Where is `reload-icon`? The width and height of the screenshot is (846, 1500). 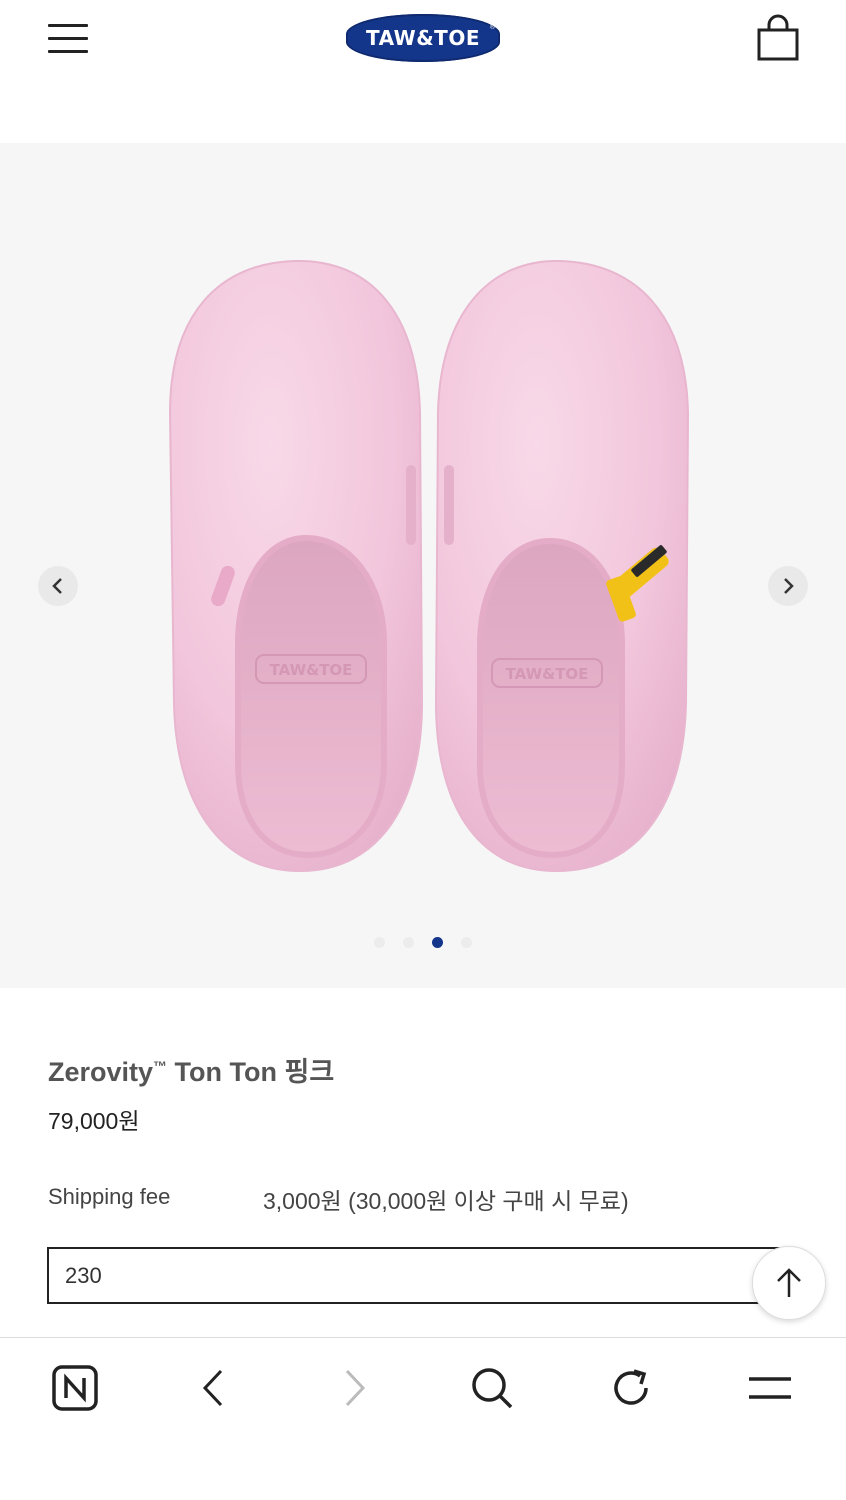 reload-icon is located at coordinates (631, 1387).